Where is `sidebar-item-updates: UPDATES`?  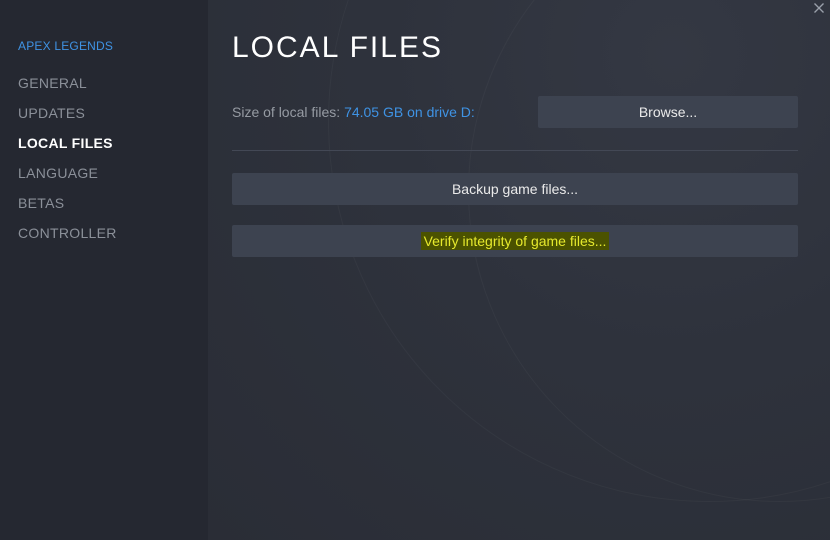 sidebar-item-updates: UPDATES is located at coordinates (67, 118).